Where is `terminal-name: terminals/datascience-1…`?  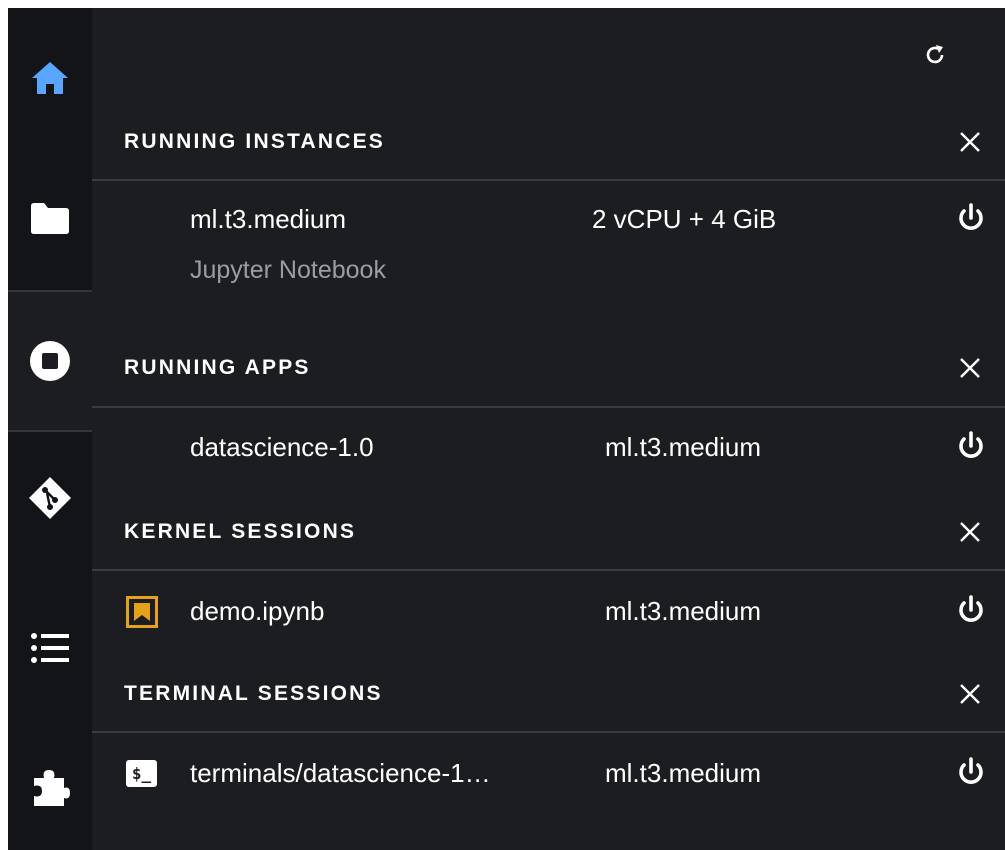 terminal-name: terminals/datascience-1… is located at coordinates (340, 773).